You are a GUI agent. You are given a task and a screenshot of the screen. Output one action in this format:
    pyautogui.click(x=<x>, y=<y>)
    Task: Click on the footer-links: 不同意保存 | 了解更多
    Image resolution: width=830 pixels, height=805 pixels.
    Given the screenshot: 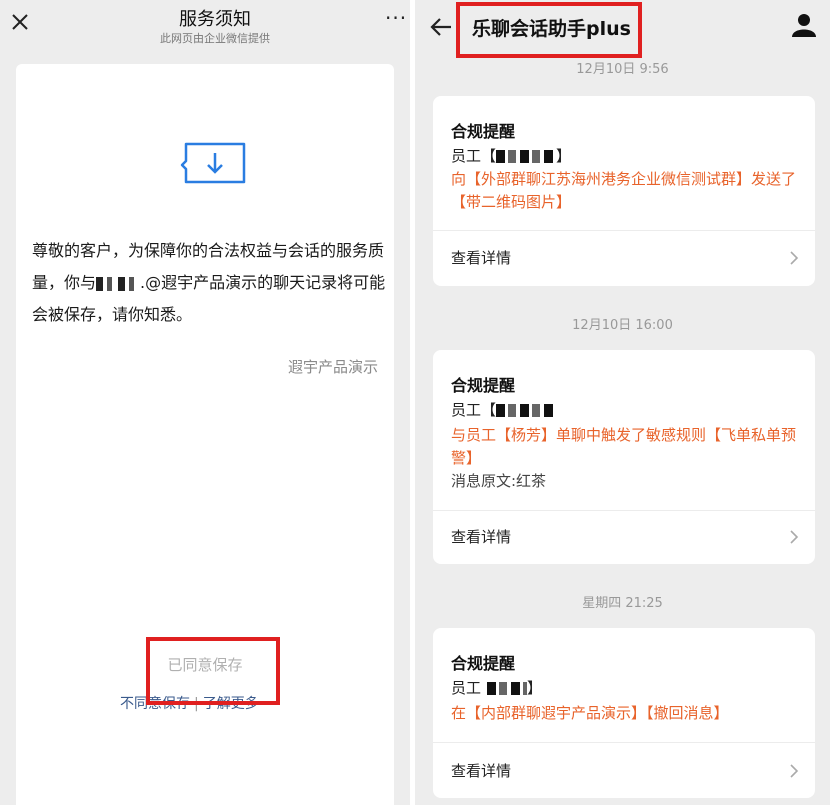 What is the action you would take?
    pyautogui.click(x=189, y=703)
    